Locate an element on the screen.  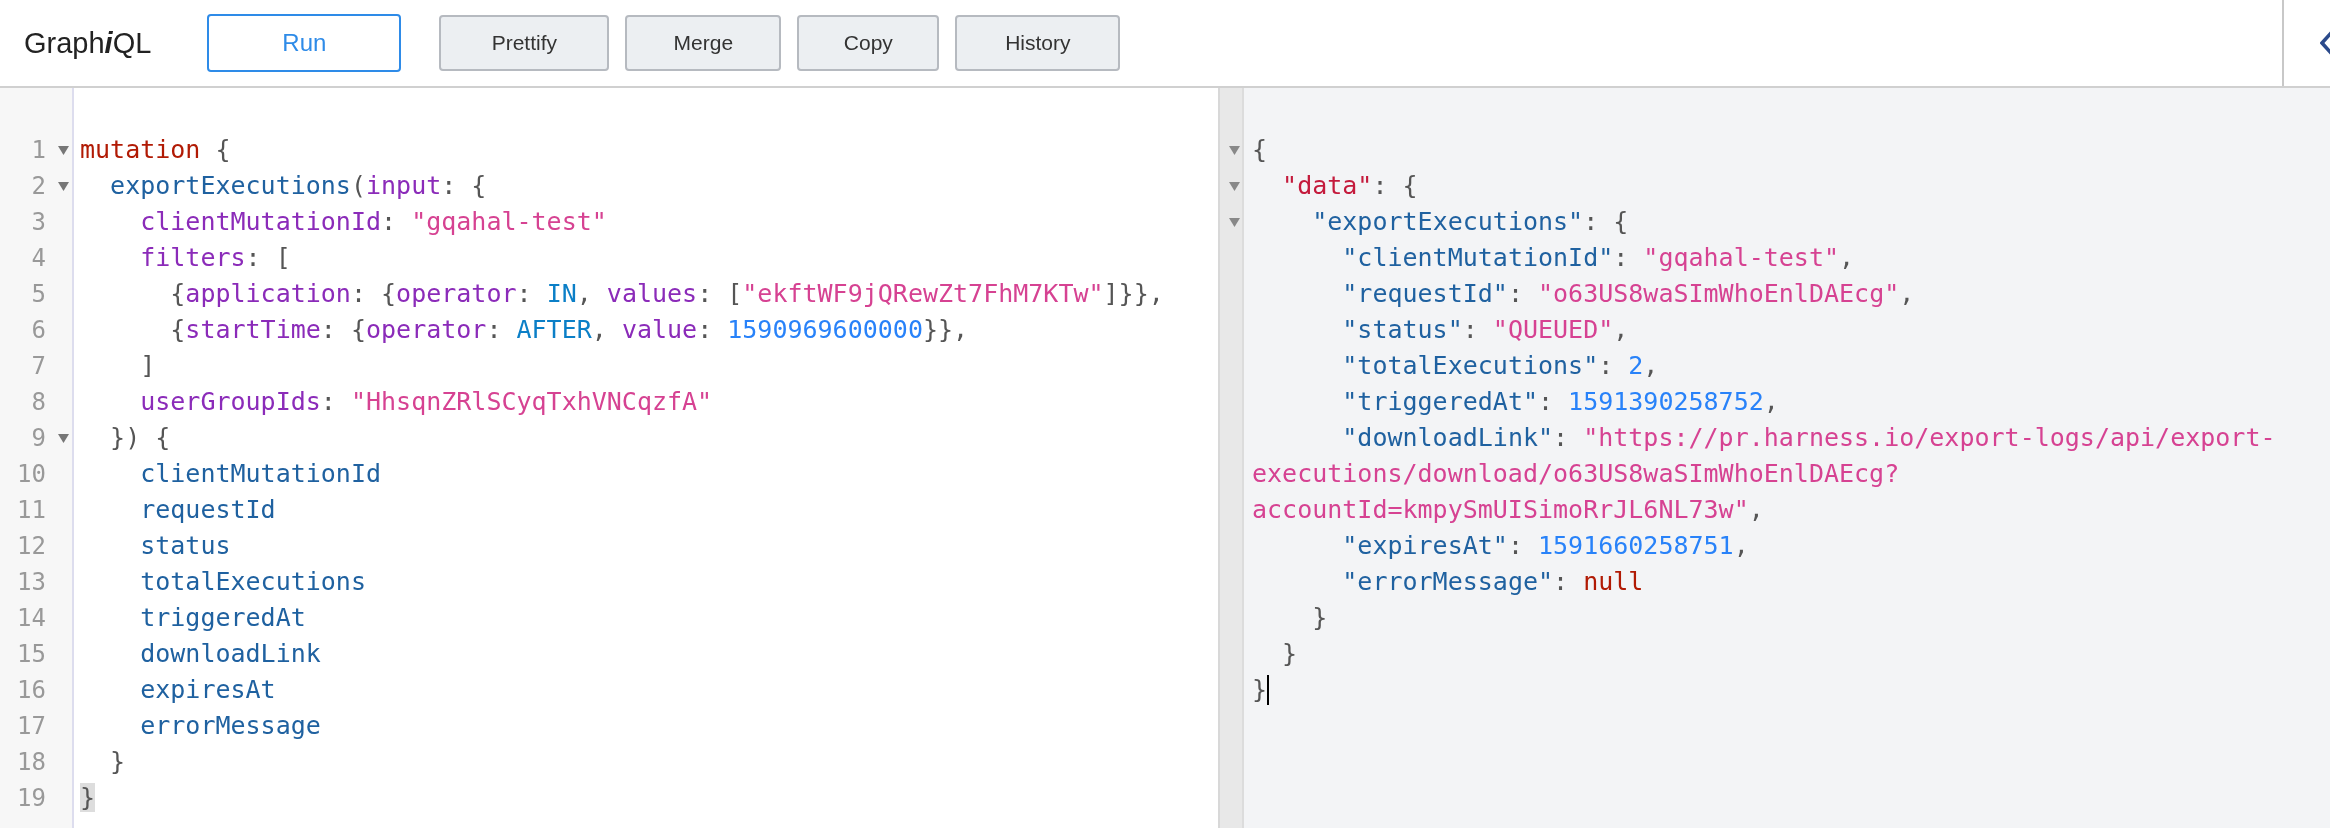
toolbar-button: Prettify is located at coordinates (524, 43).